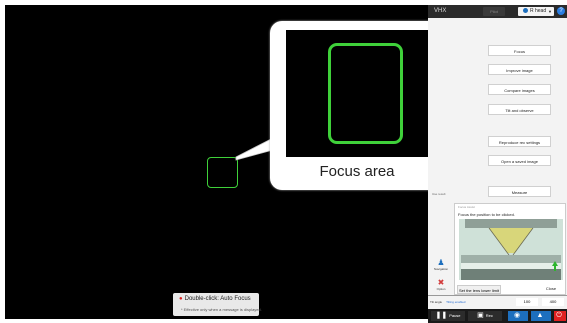  Describe the element at coordinates (441, 289) in the screenshot. I see `option-label: Option` at that location.